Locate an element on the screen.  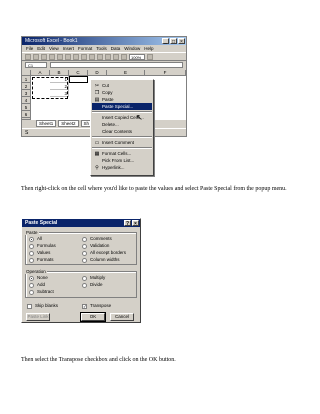
option-label: Transpose is located at coordinates (101, 305).